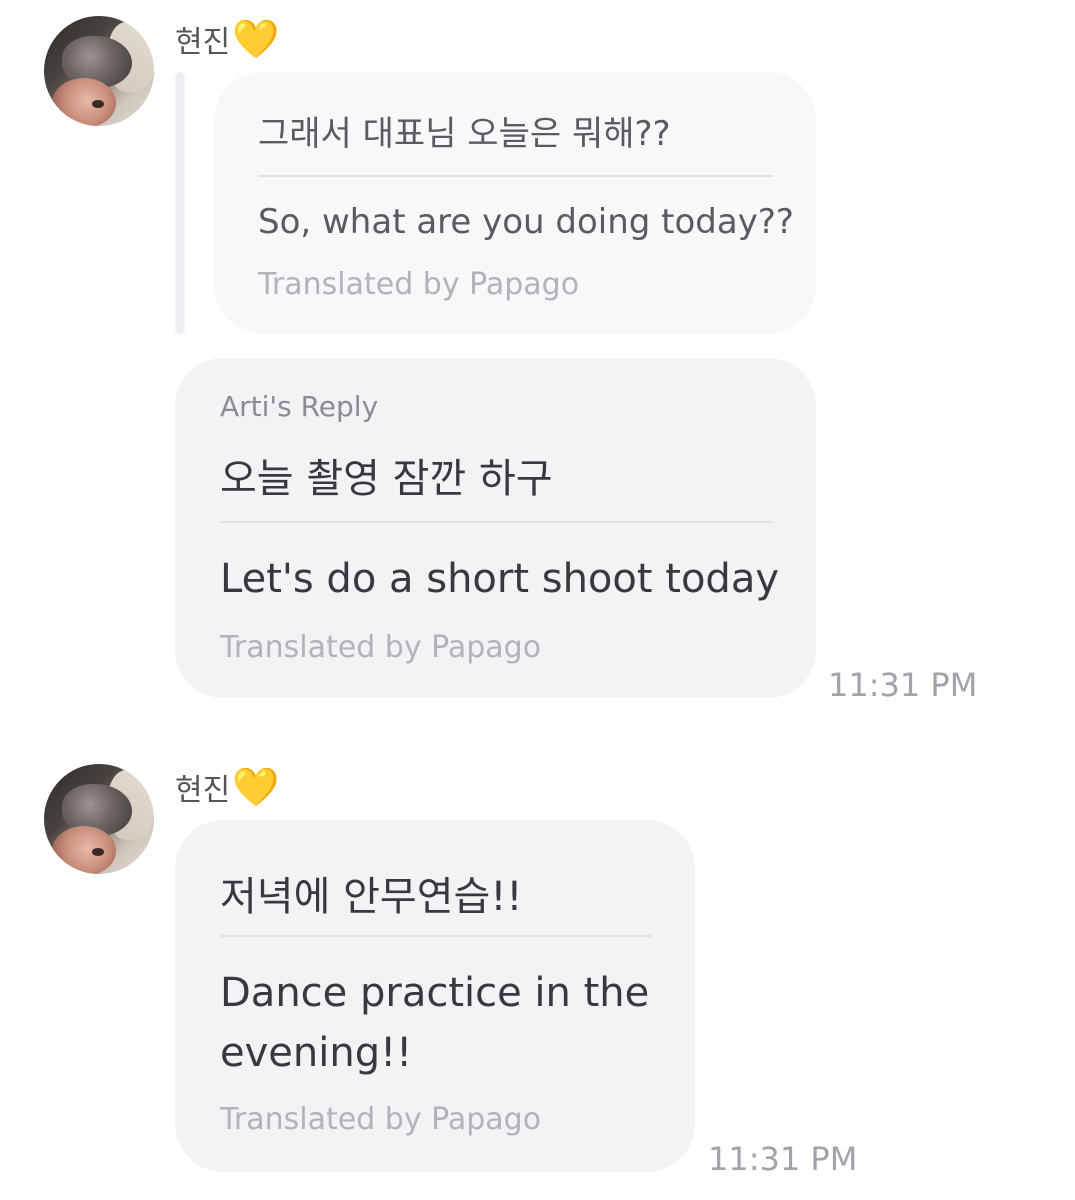 The height and width of the screenshot is (1200, 1075). What do you see at coordinates (386, 479) in the screenshot?
I see `reply-original-text: 오늘 촬영 잠깐 하구` at bounding box center [386, 479].